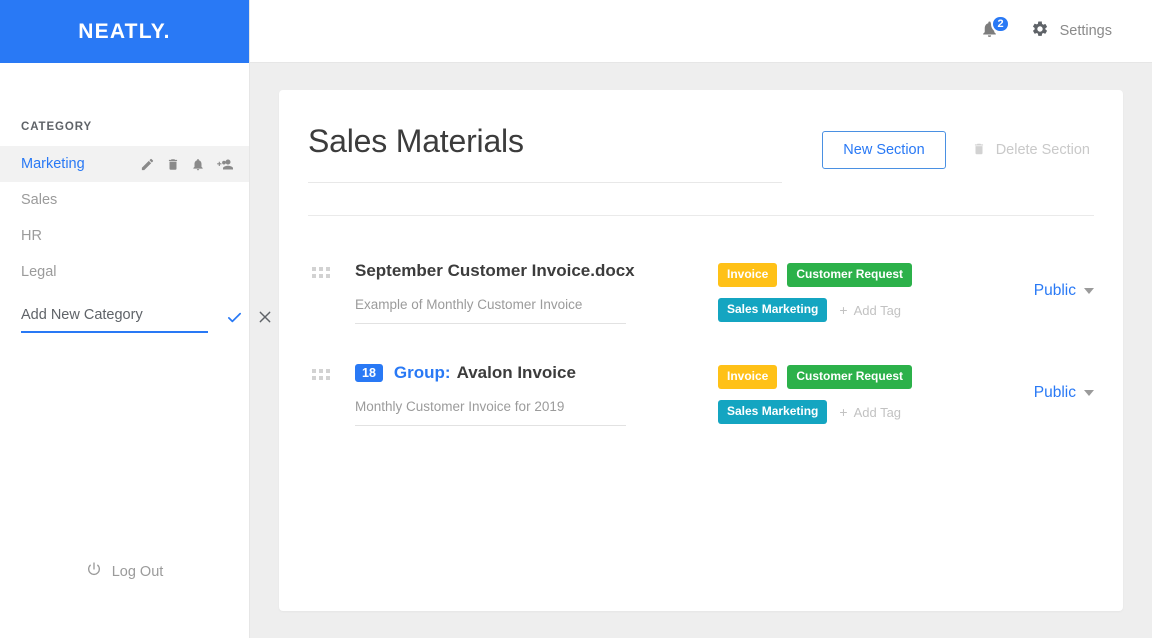 The image size is (1152, 638). What do you see at coordinates (490, 310) in the screenshot?
I see `row-description: Example of Monthly Customer Invoice` at bounding box center [490, 310].